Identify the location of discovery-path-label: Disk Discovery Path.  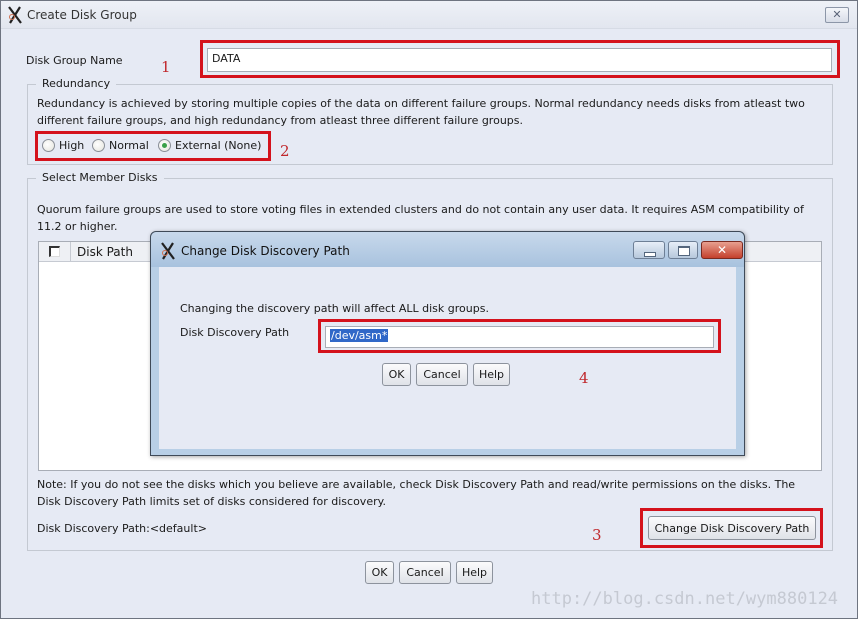
(235, 332).